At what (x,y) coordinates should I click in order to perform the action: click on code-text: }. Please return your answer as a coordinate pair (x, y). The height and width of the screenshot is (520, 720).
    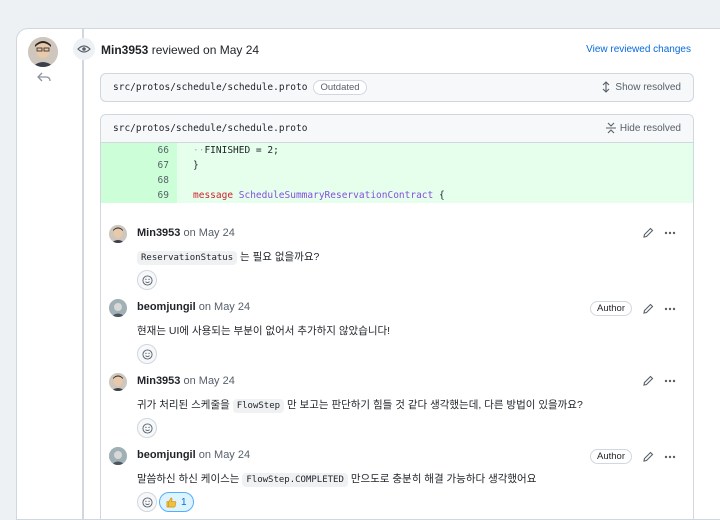
    Looking at the image, I should click on (196, 165).